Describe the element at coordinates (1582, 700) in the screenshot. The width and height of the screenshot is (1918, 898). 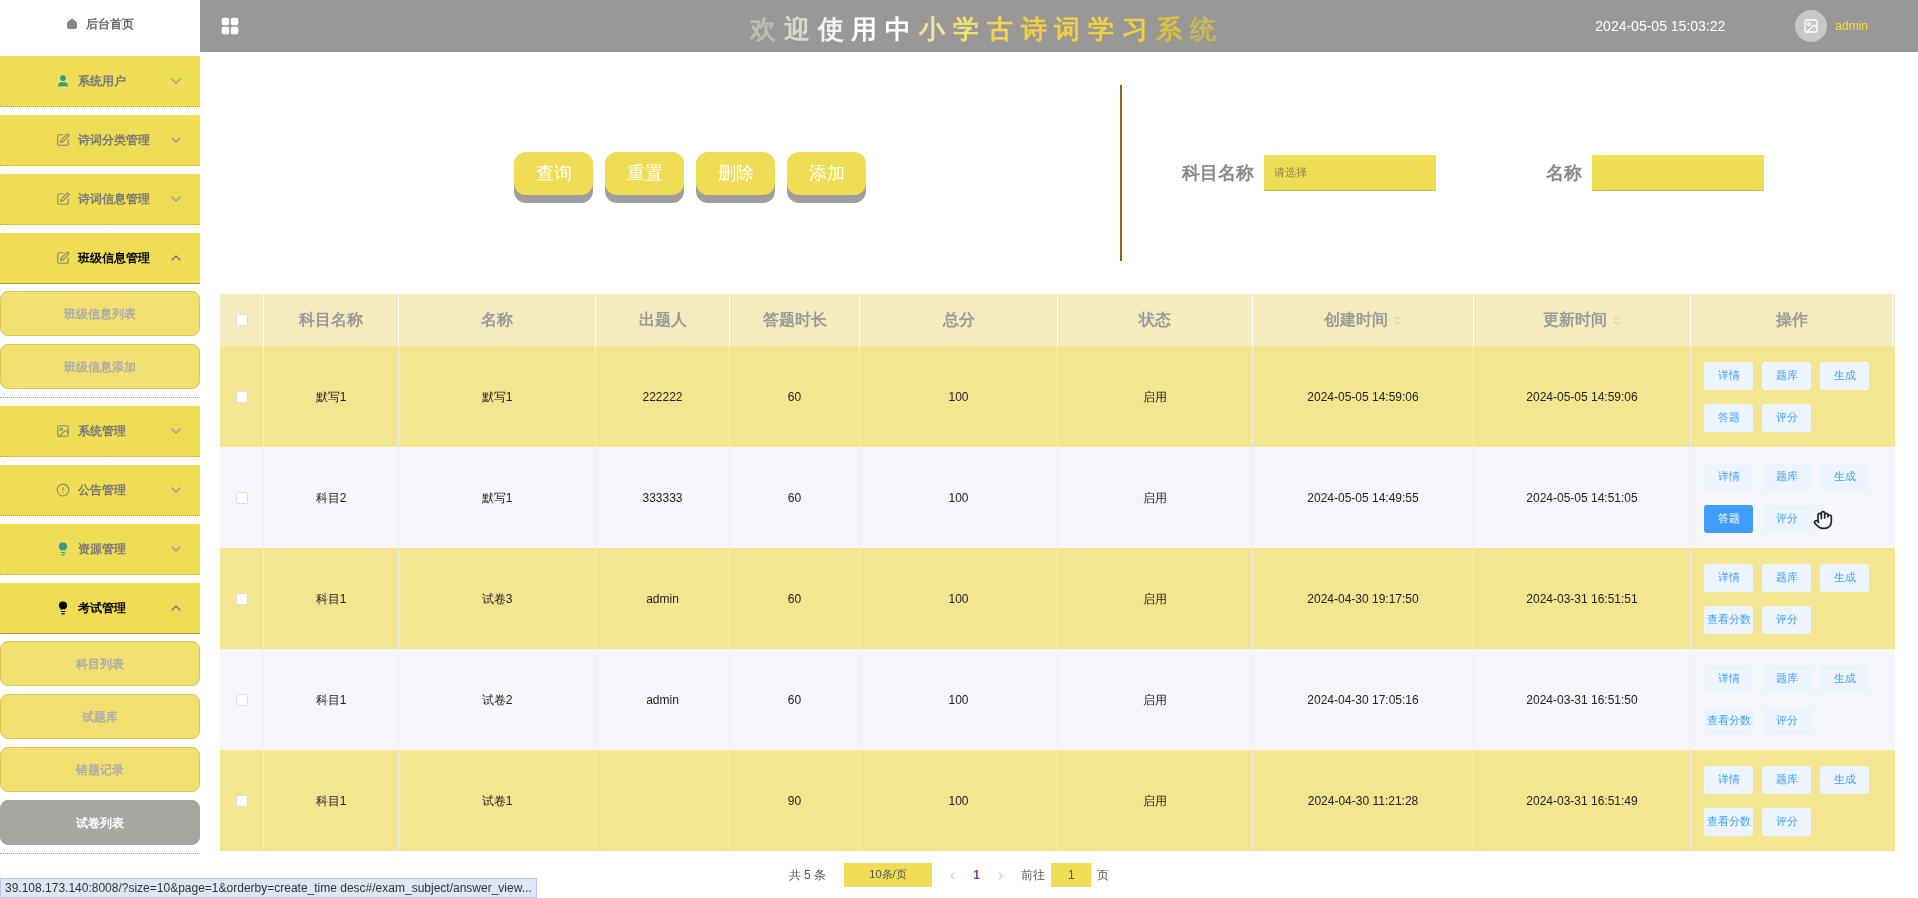
I see `table-cell-text: 2024-03-31 16:51:50` at that location.